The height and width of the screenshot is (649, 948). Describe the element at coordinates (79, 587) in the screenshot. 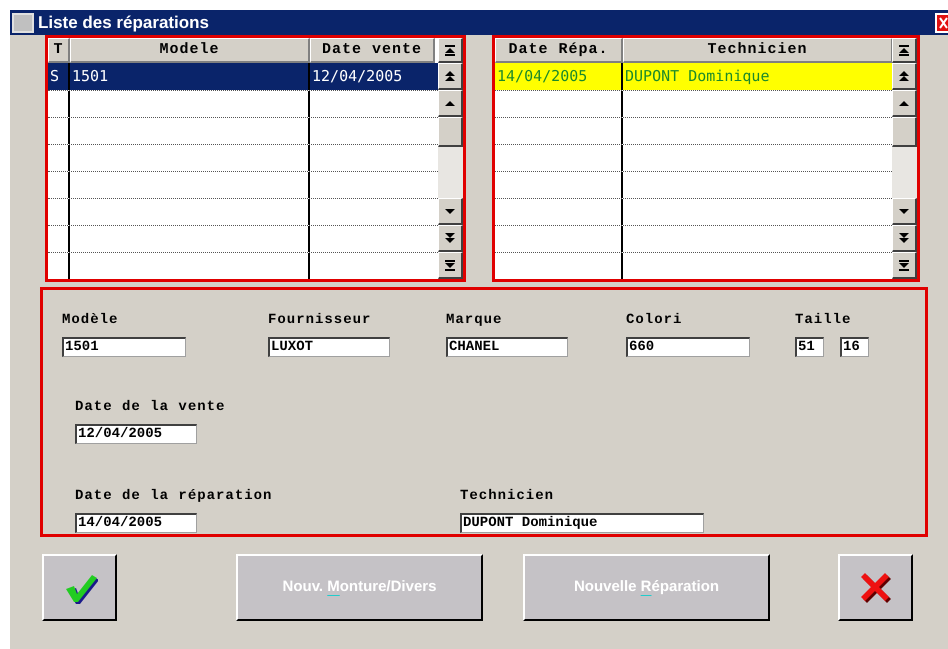

I see `ok-button` at that location.